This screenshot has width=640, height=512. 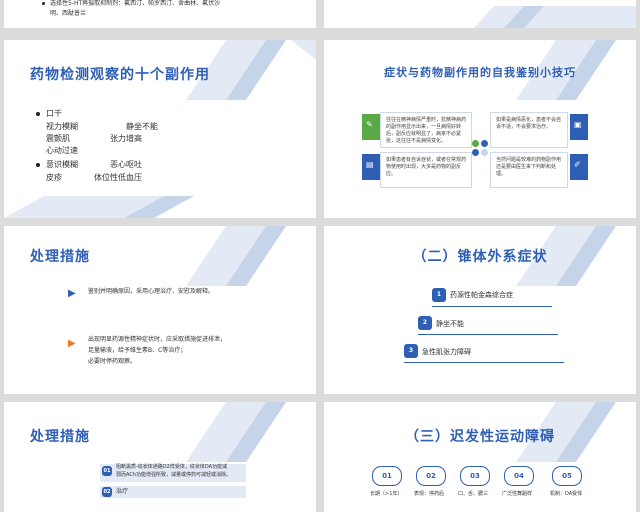 I want to click on side-effect-item: 静坐不能, so click(x=142, y=126).